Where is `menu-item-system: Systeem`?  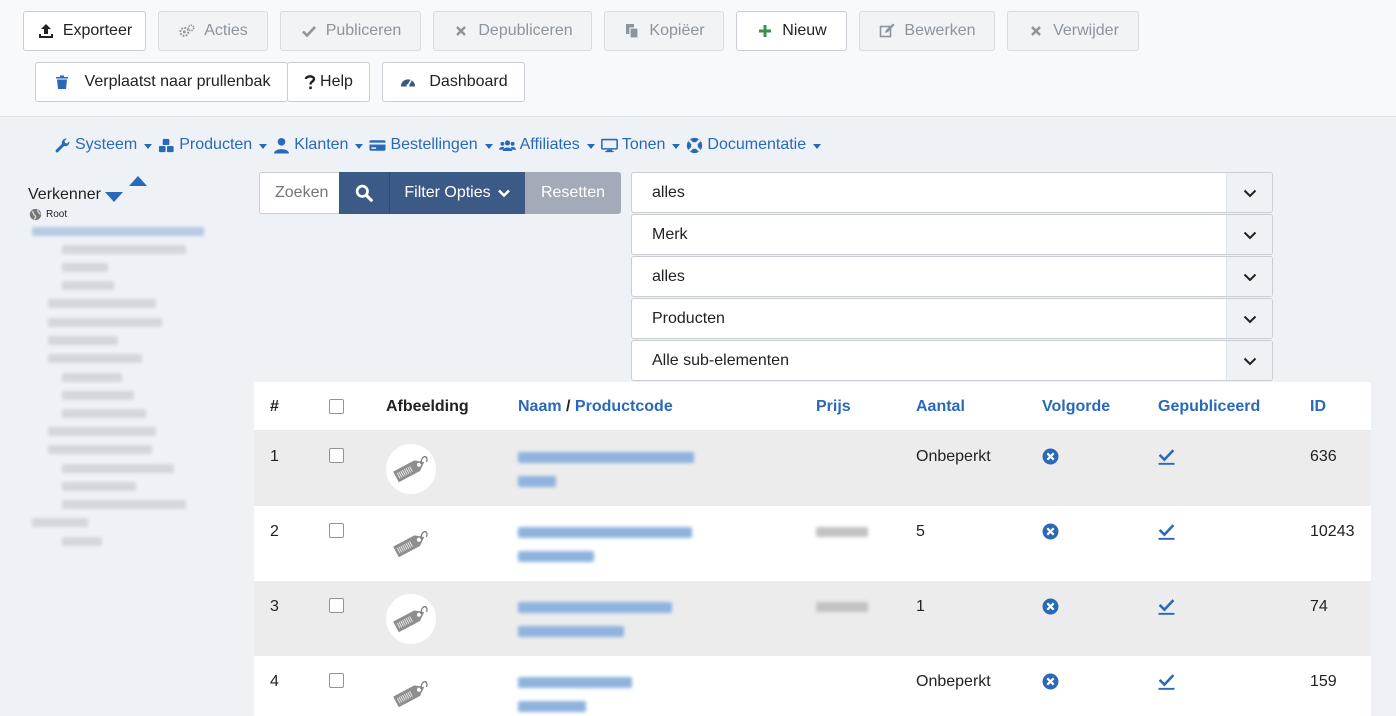
menu-item-system: Systeem is located at coordinates (103, 145).